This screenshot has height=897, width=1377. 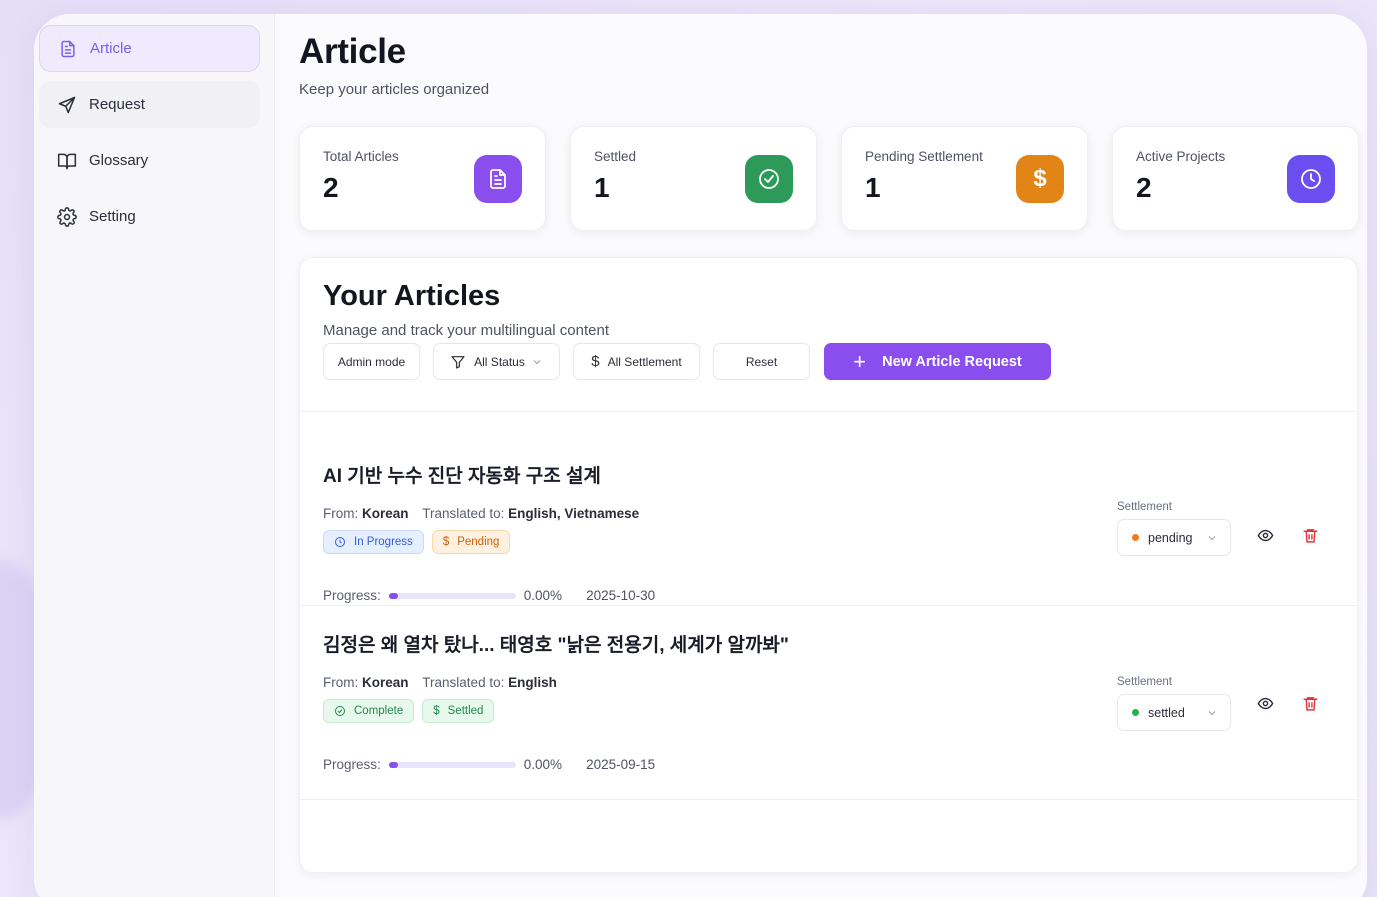 What do you see at coordinates (379, 711) in the screenshot?
I see `status-badge-label: Complete` at bounding box center [379, 711].